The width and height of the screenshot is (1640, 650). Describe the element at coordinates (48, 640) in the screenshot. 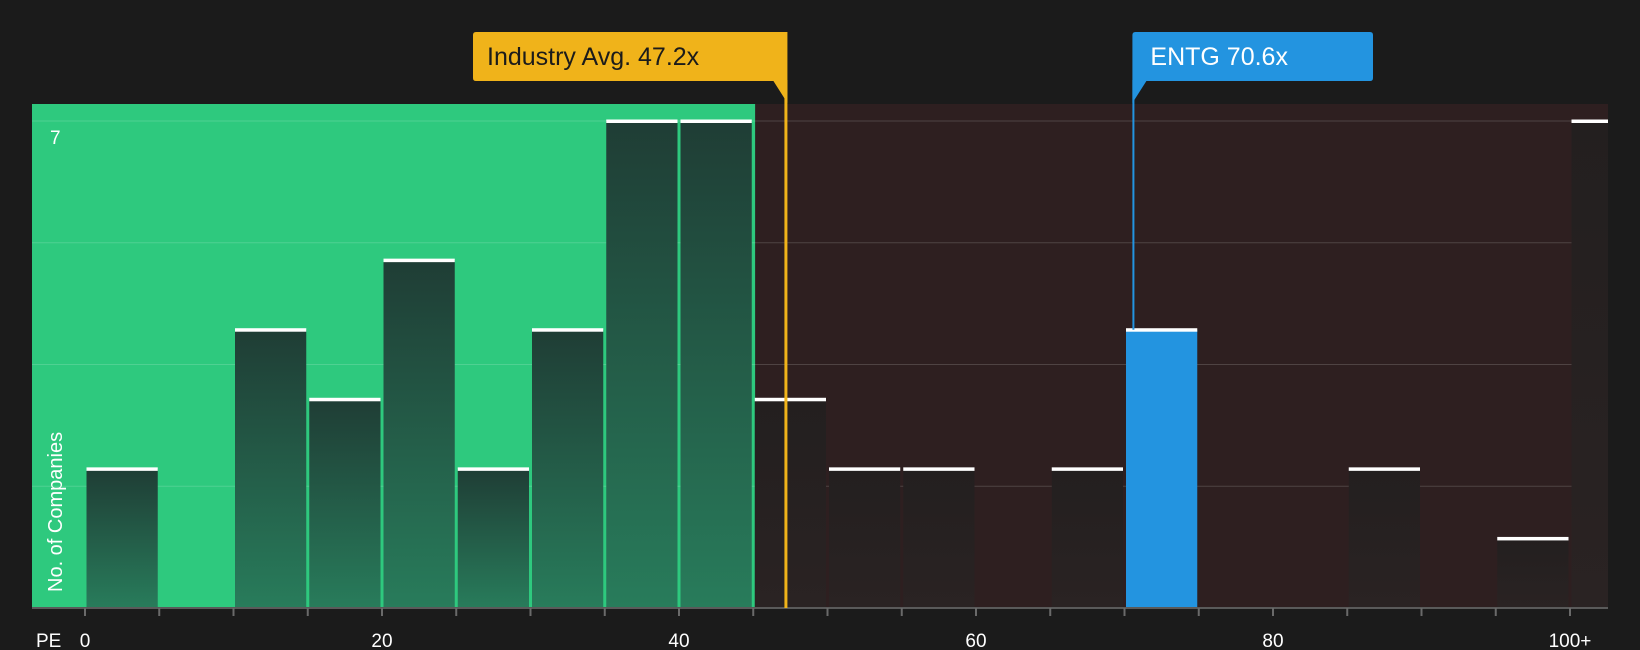

I see `x-axis-label: PE` at that location.